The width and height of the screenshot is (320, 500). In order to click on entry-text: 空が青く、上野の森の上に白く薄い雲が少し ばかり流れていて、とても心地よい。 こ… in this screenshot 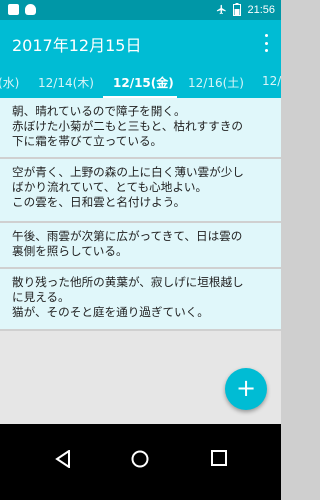, I will do `click(128, 187)`.